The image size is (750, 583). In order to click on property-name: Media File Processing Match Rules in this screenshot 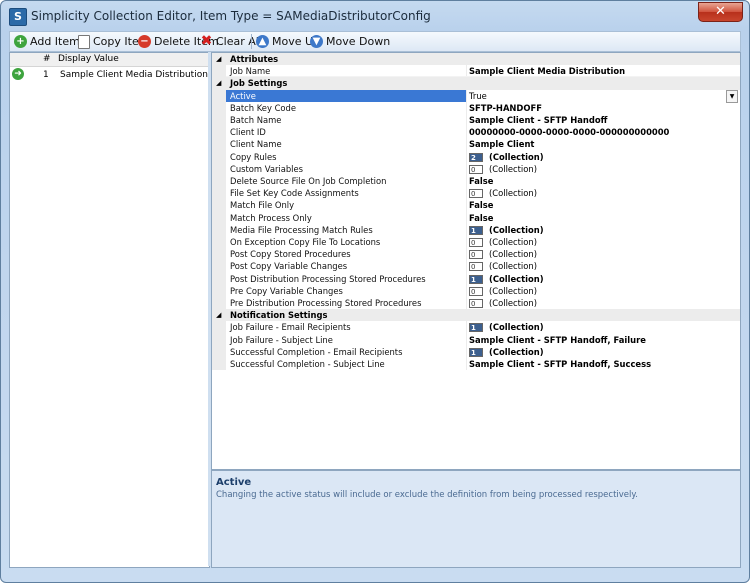, I will do `click(301, 229)`.